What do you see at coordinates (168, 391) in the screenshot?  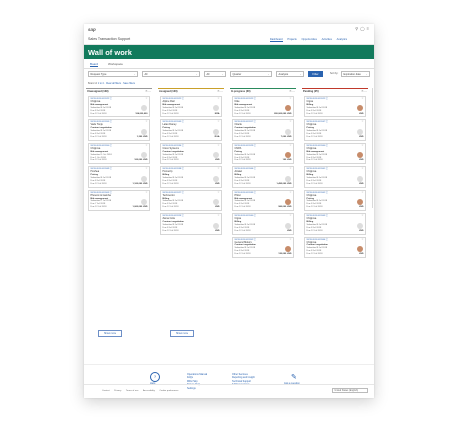 I see `footer-link-cookies: Cookie preferences` at bounding box center [168, 391].